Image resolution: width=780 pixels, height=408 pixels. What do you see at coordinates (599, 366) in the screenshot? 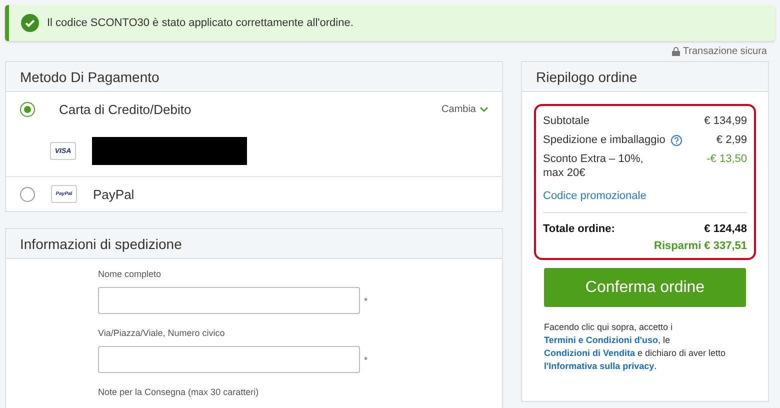
I see `terms-link: l'Informativa sulla privacy` at bounding box center [599, 366].